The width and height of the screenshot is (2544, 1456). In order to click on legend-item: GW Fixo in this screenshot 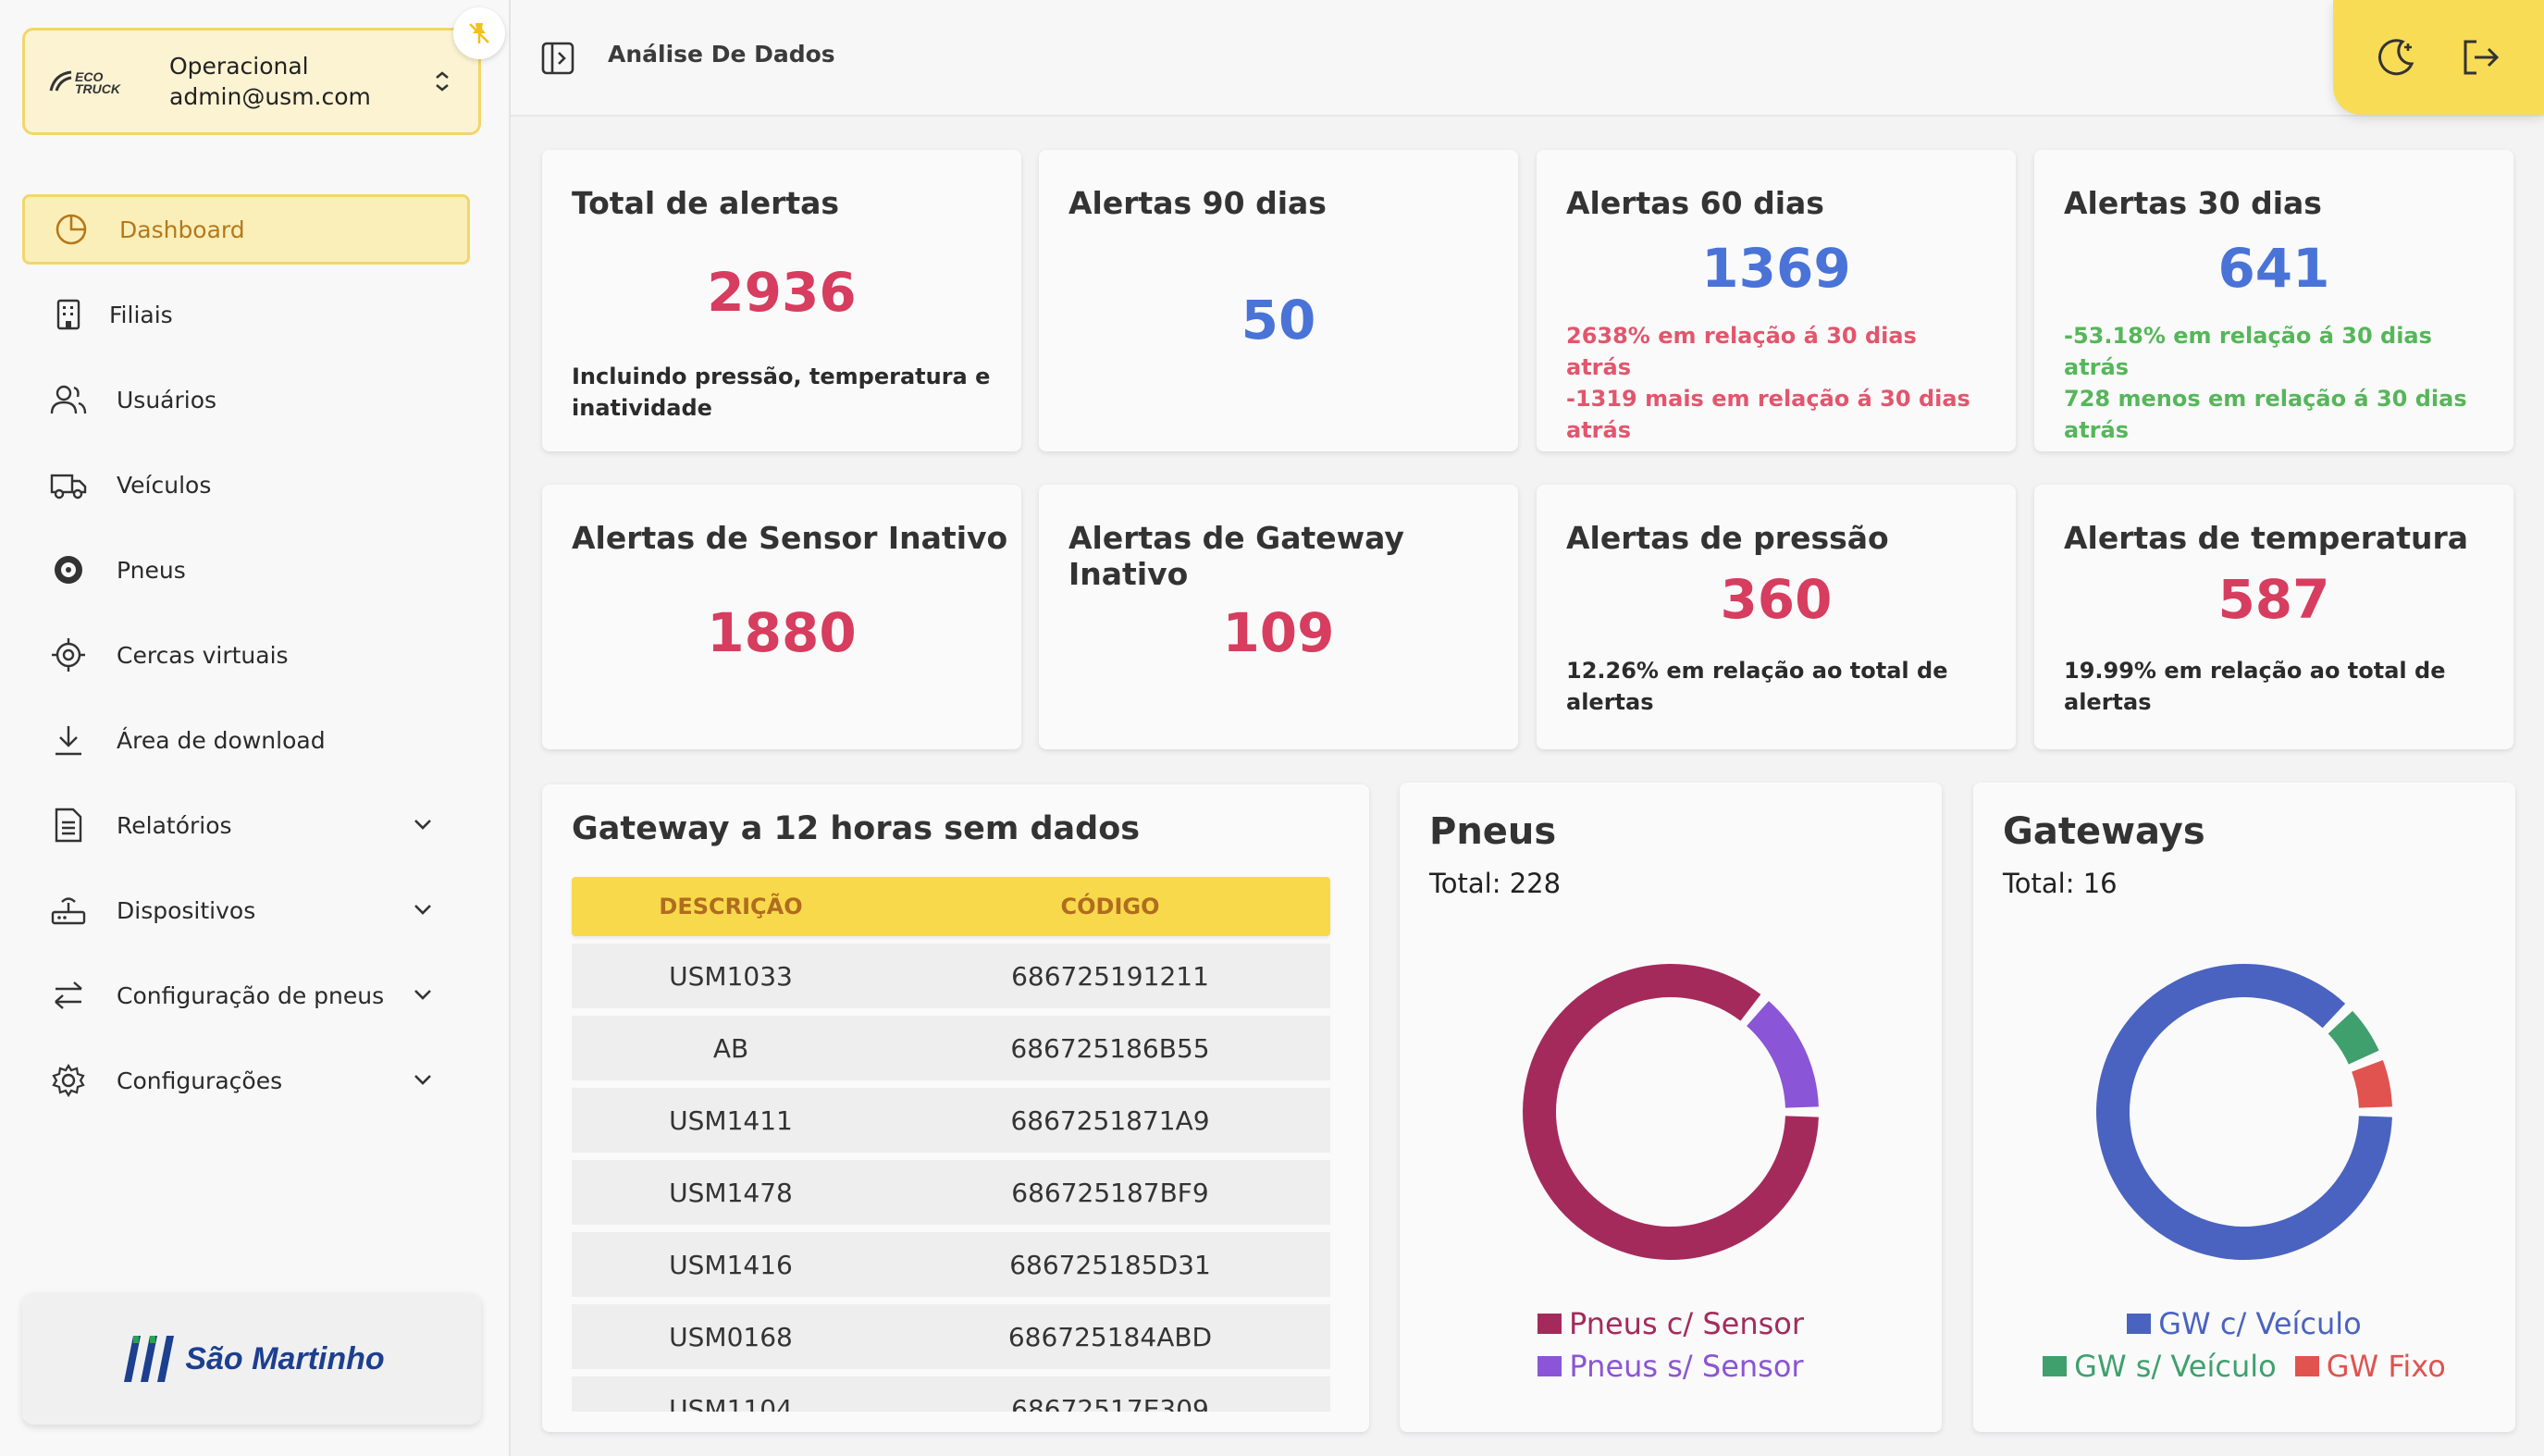, I will do `click(2370, 1366)`.